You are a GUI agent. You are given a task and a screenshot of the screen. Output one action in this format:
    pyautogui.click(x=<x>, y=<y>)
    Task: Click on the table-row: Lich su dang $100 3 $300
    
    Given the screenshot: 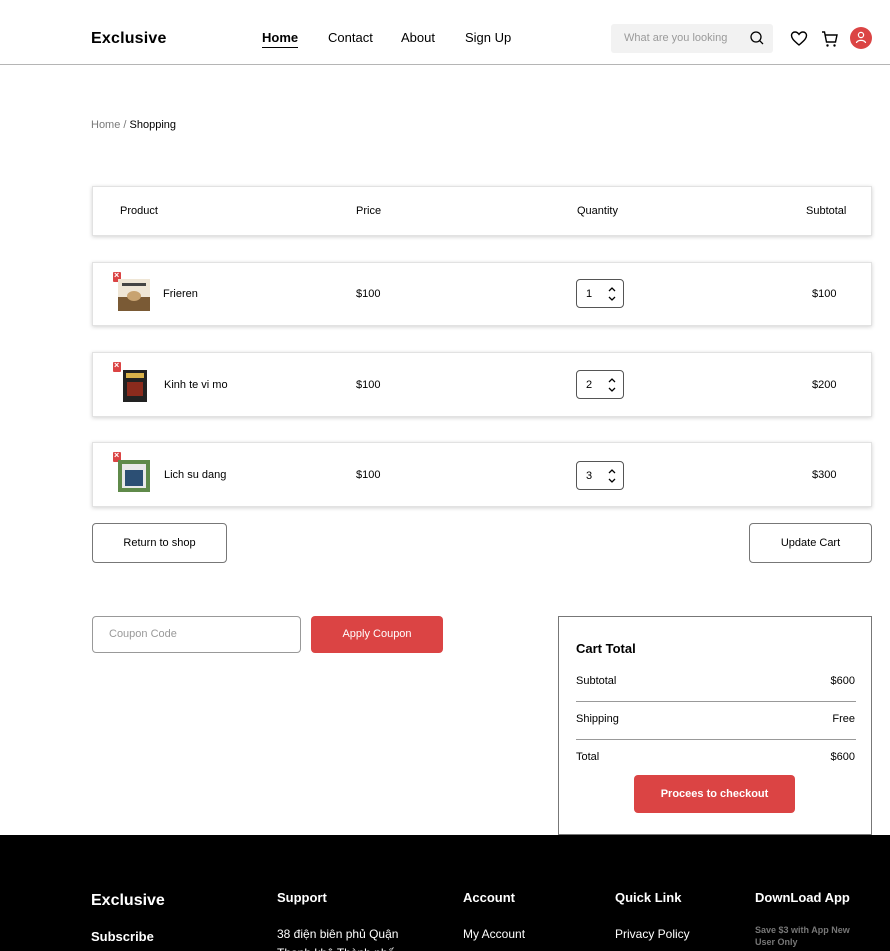 What is the action you would take?
    pyautogui.click(x=482, y=474)
    